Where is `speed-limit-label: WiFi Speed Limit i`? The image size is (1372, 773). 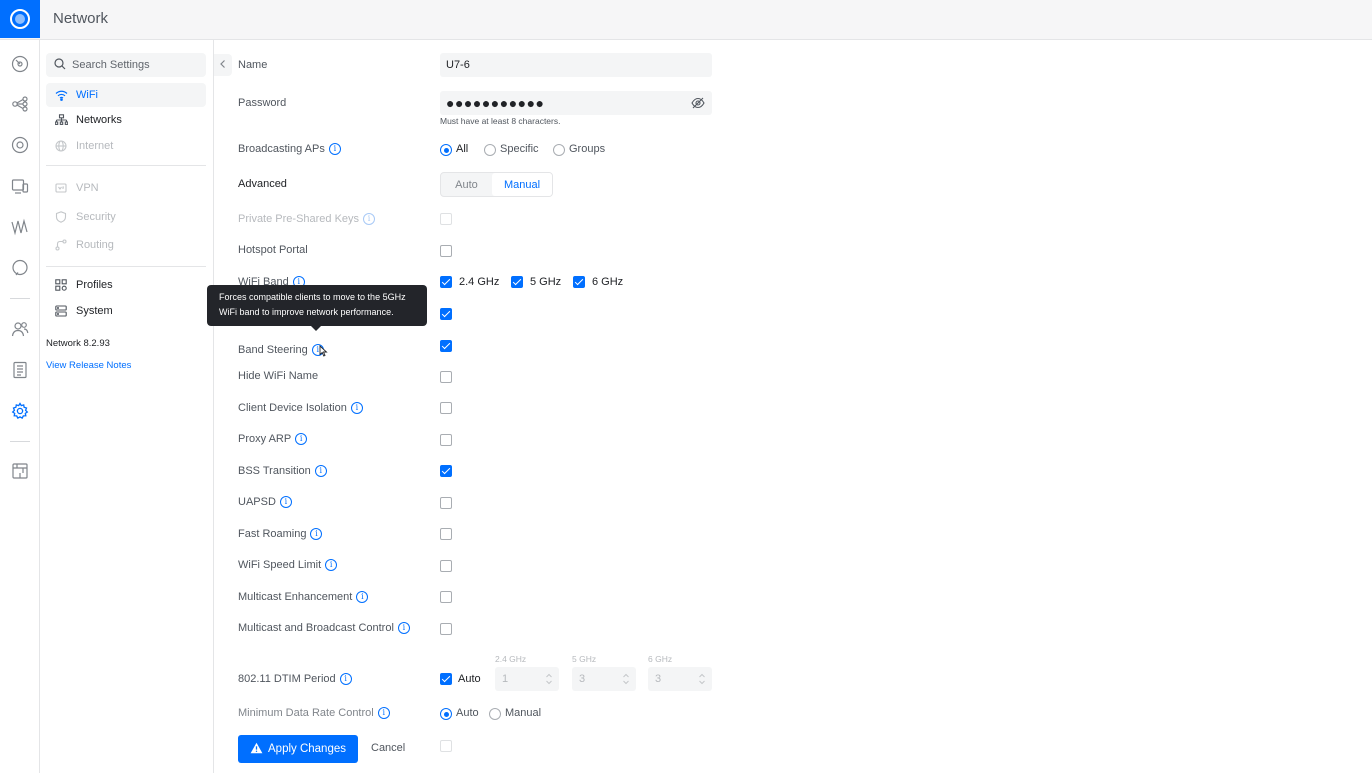
speed-limit-label: WiFi Speed Limit i is located at coordinates (288, 565).